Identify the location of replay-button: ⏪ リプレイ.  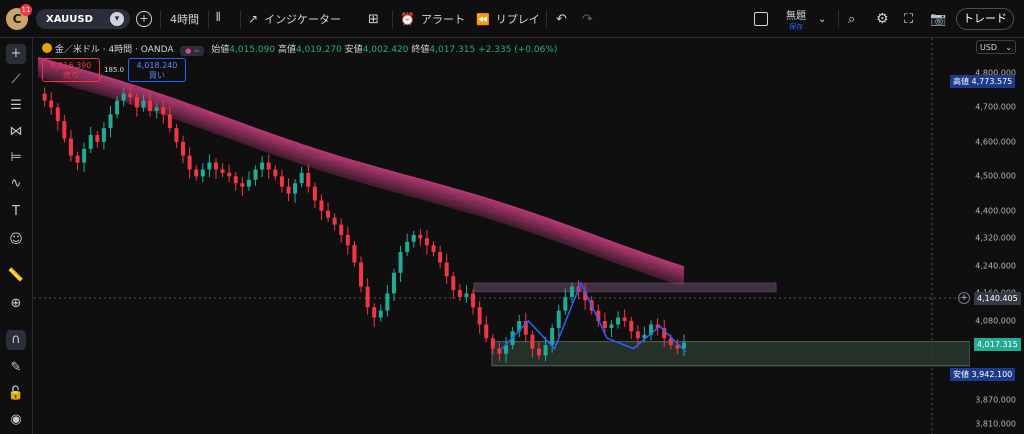
(508, 19).